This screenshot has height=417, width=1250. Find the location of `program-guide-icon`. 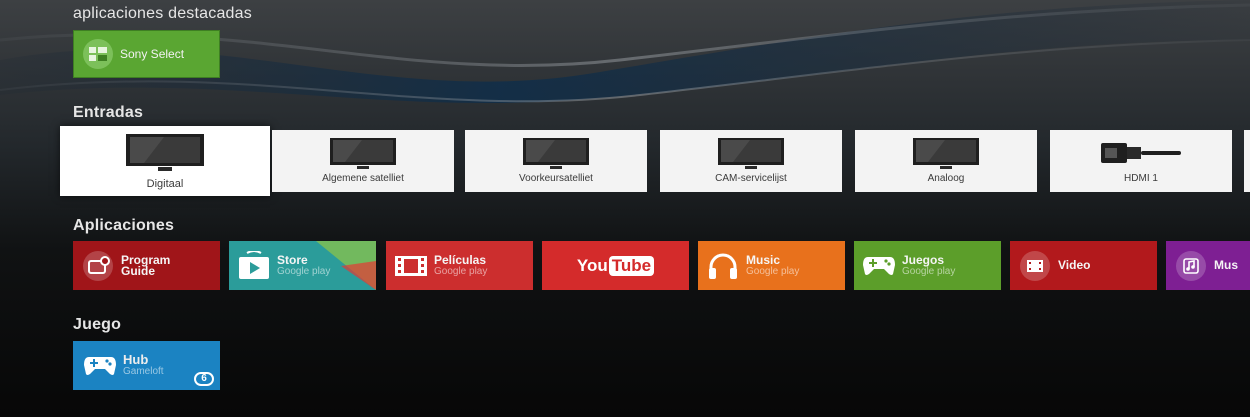

program-guide-icon is located at coordinates (98, 266).